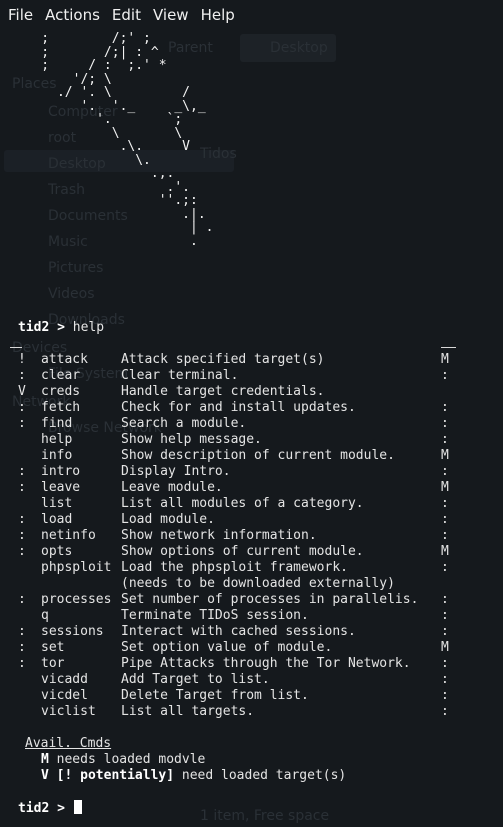  I want to click on command-row: ! attack Attack specified target(s) M, so click(251, 360).